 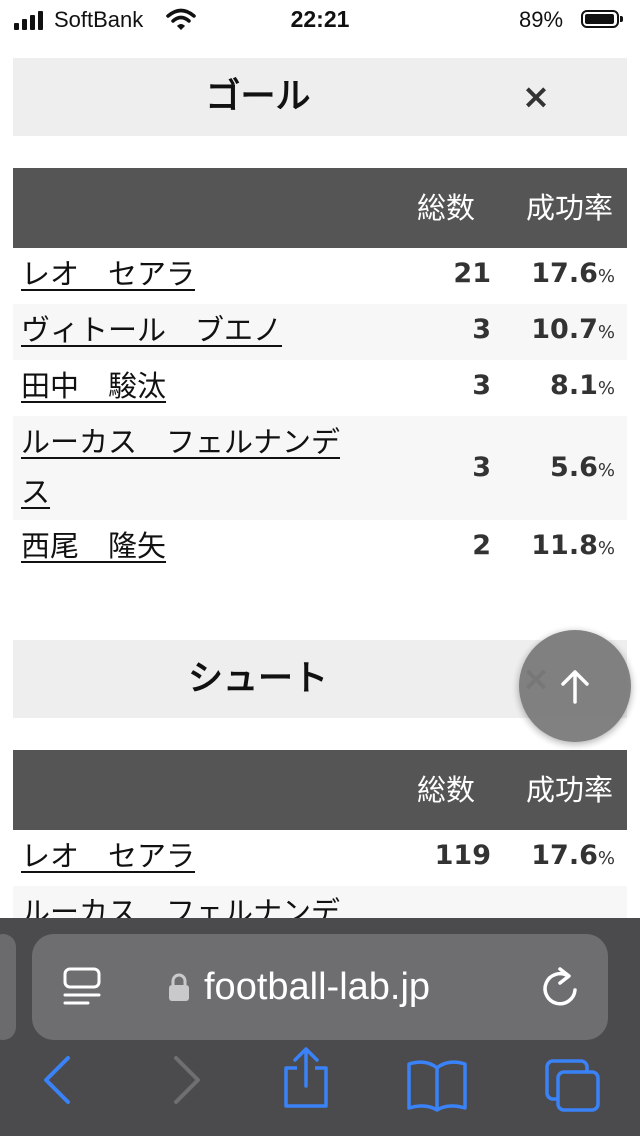 I want to click on goal-section-header: ゴール ×, so click(x=320, y=97).